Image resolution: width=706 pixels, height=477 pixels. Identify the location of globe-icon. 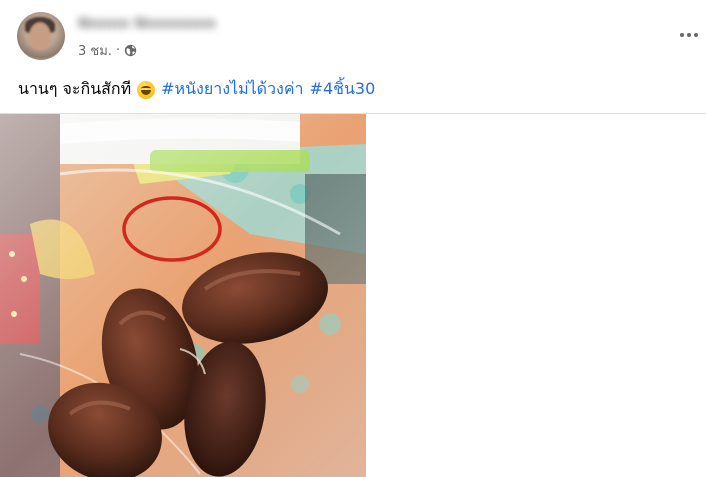
(130, 50).